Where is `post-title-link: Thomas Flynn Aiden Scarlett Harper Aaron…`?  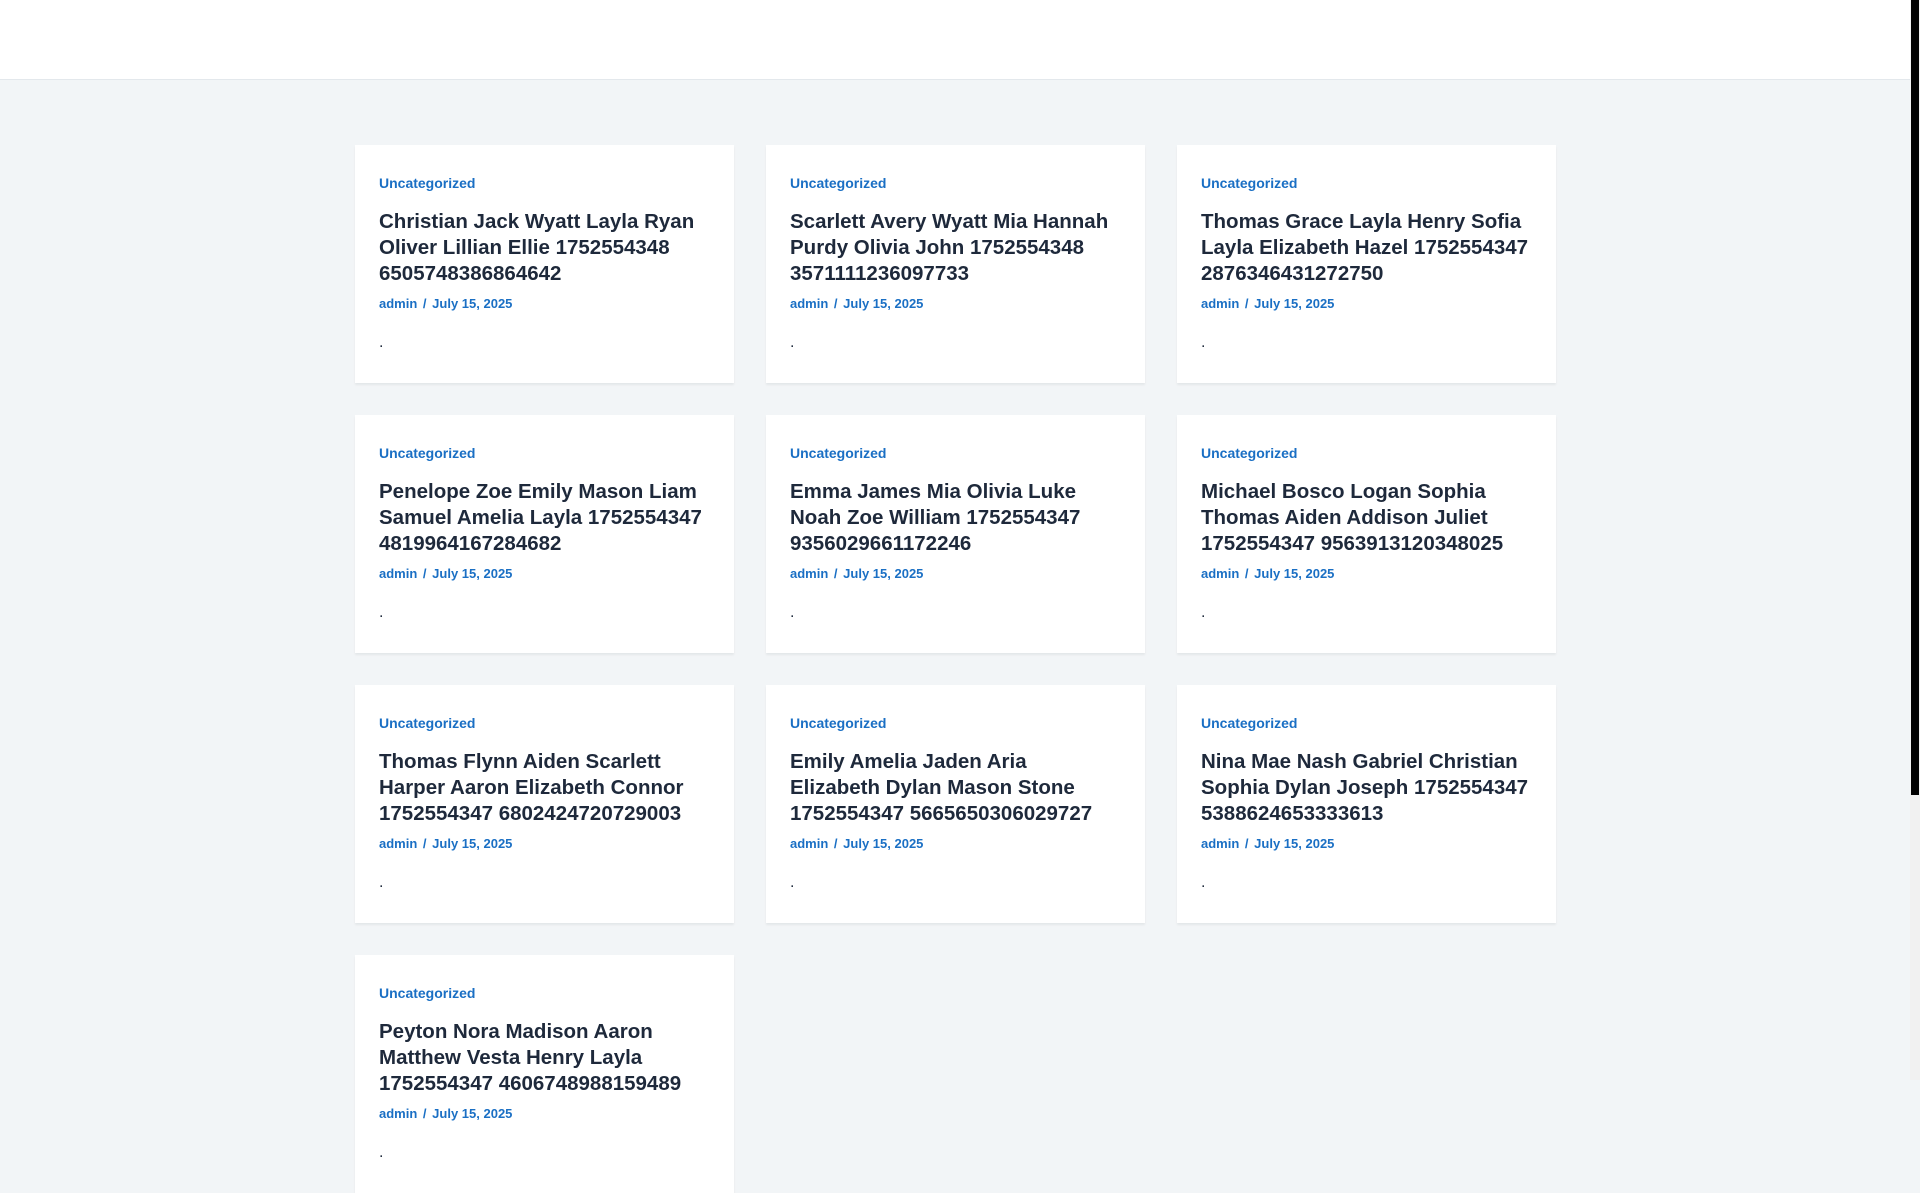 post-title-link: Thomas Flynn Aiden Scarlett Harper Aaron… is located at coordinates (531, 787).